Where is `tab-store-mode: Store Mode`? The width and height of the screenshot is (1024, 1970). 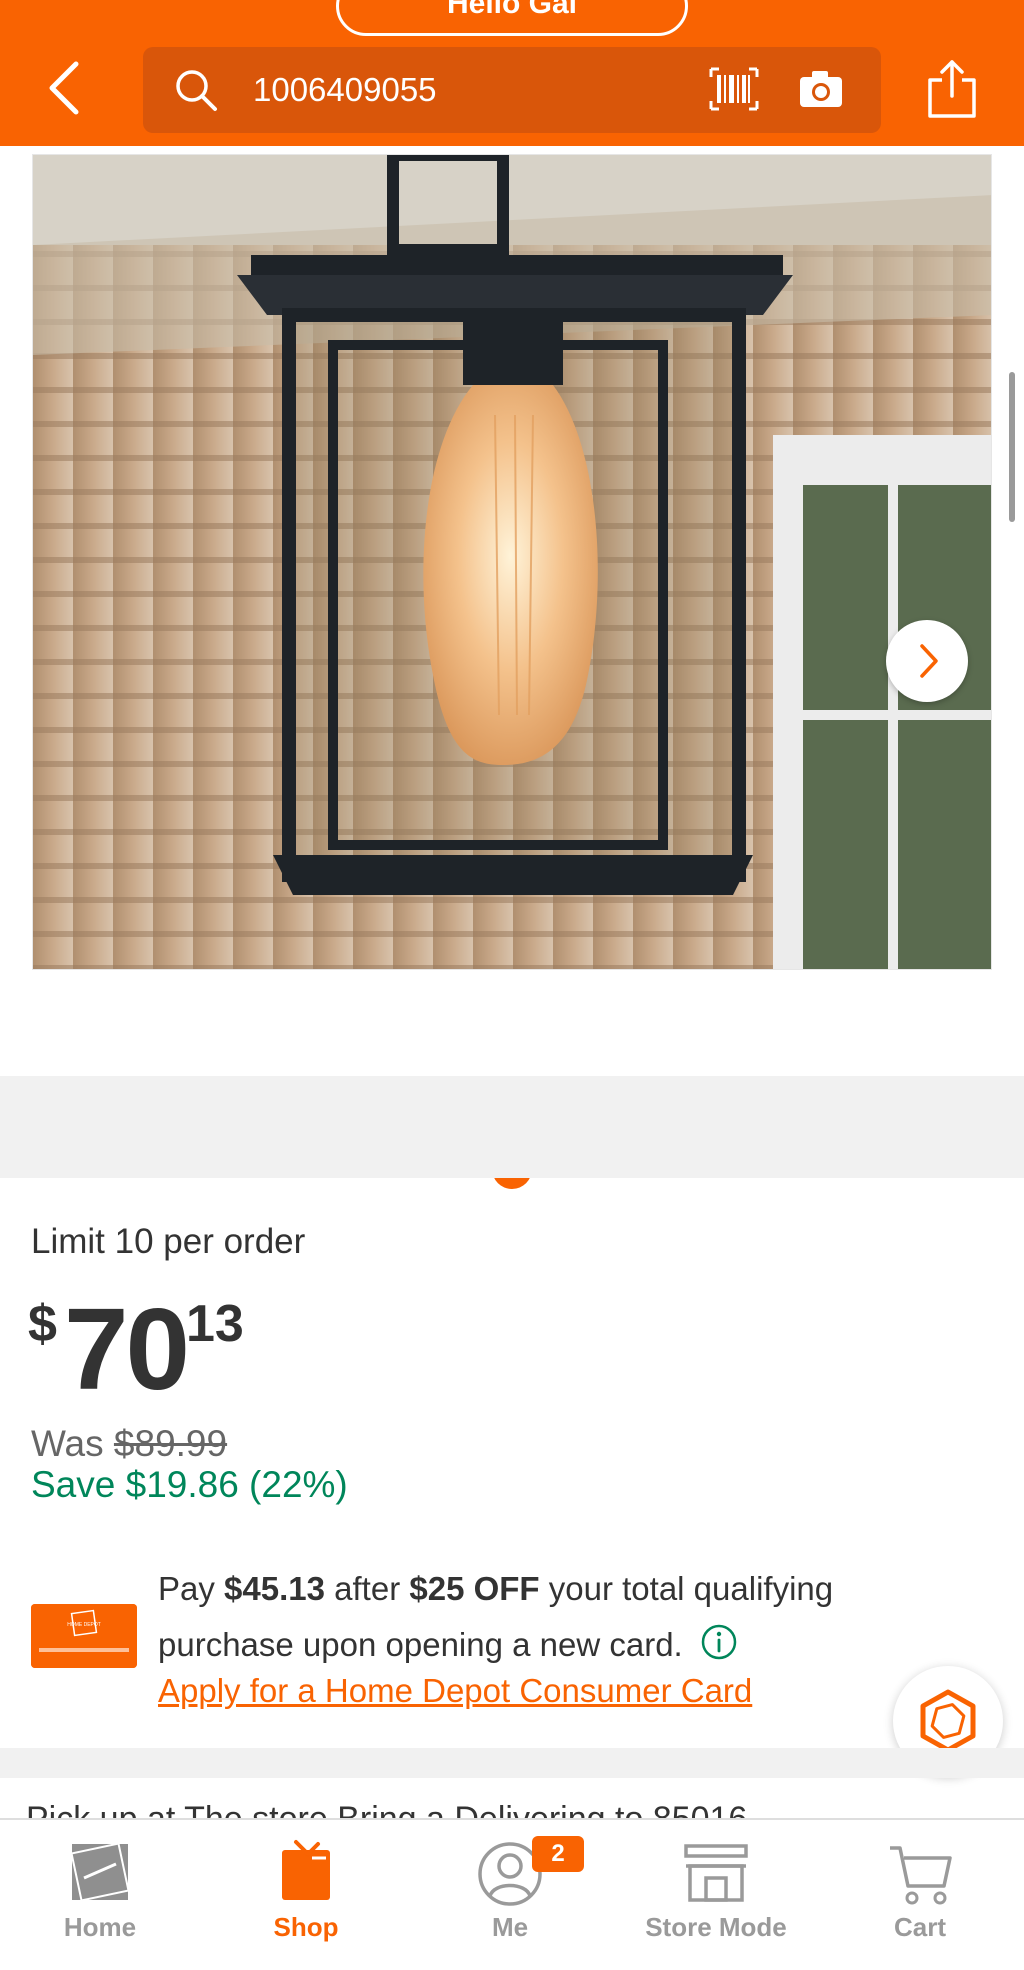
tab-store-mode: Store Mode is located at coordinates (716, 1895).